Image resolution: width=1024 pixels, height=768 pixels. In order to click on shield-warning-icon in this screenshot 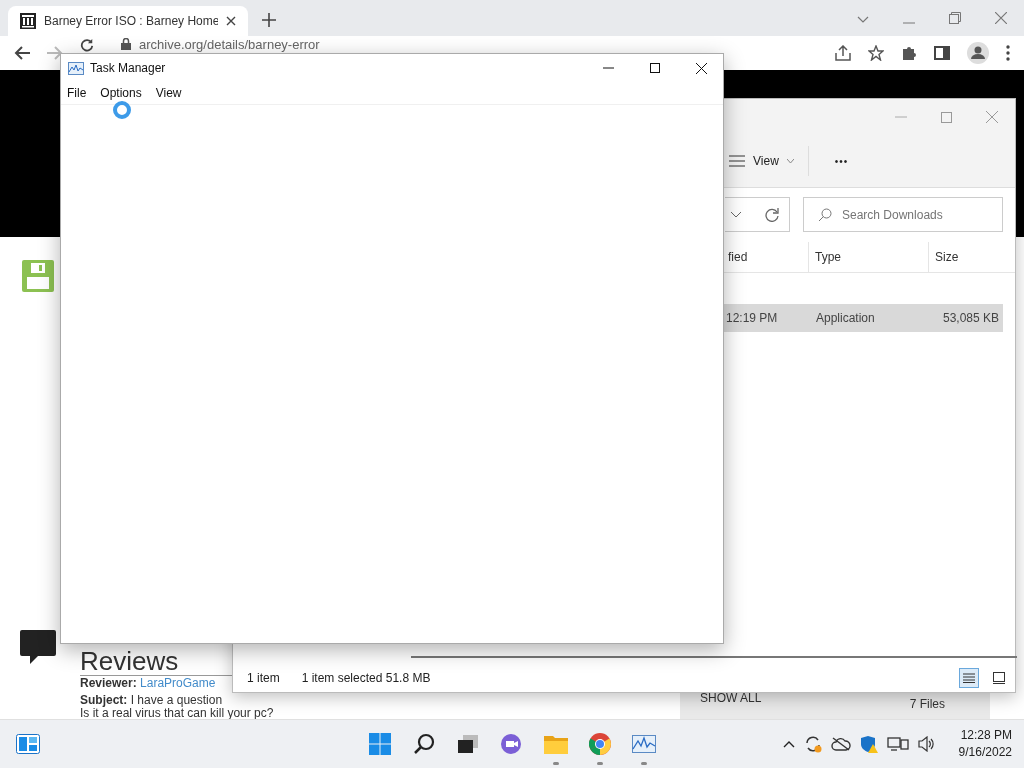, I will do `click(868, 744)`.